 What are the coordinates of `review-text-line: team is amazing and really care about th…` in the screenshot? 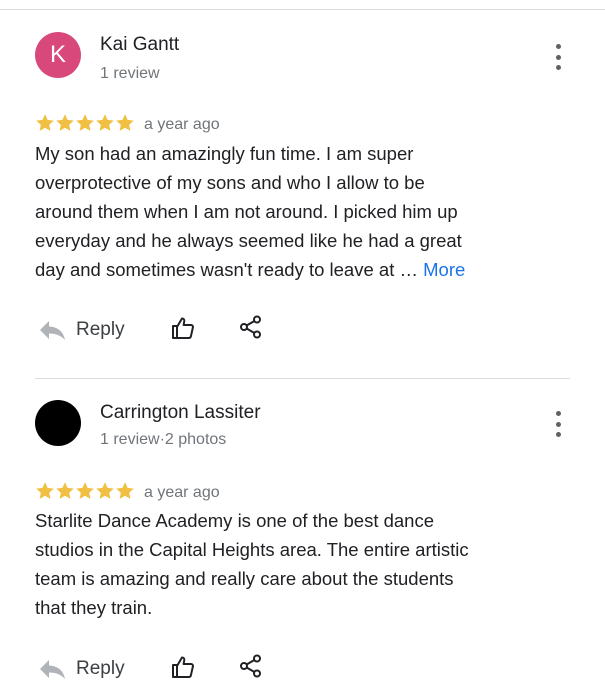 It's located at (244, 578).